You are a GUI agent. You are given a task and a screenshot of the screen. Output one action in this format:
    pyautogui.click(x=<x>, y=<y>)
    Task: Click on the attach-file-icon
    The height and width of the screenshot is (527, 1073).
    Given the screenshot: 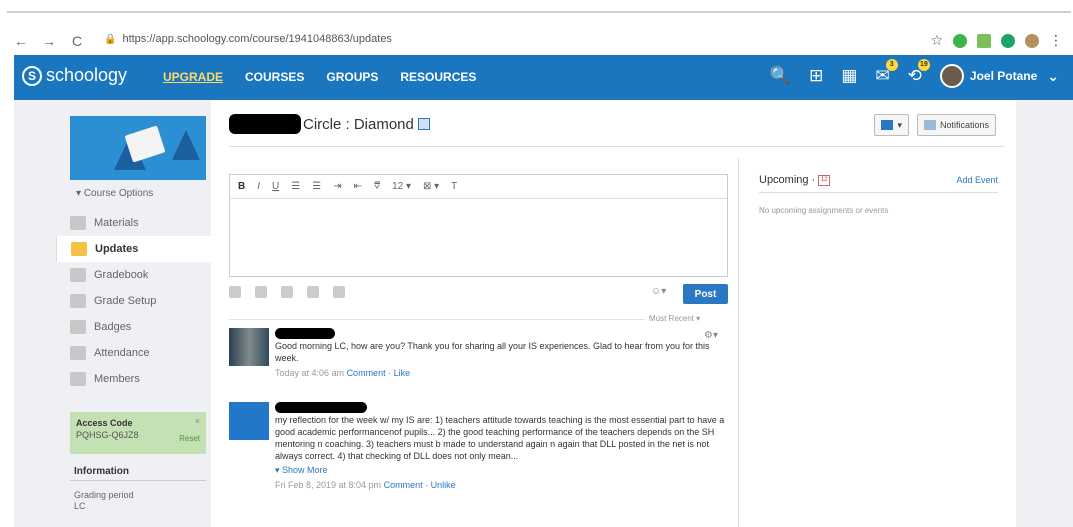 What is the action you would take?
    pyautogui.click(x=235, y=292)
    